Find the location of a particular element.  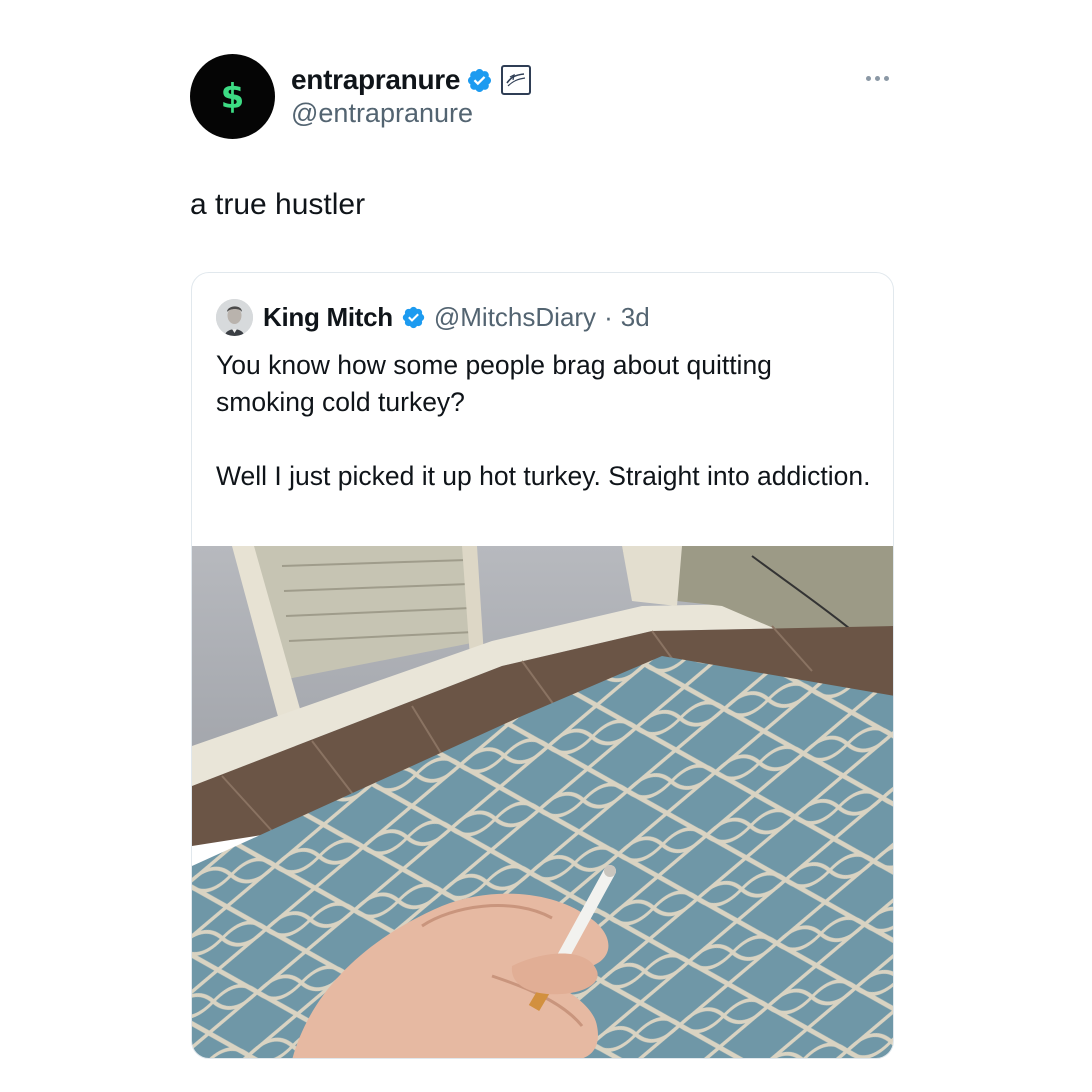

tweet-text: a true hustler is located at coordinates (278, 204).